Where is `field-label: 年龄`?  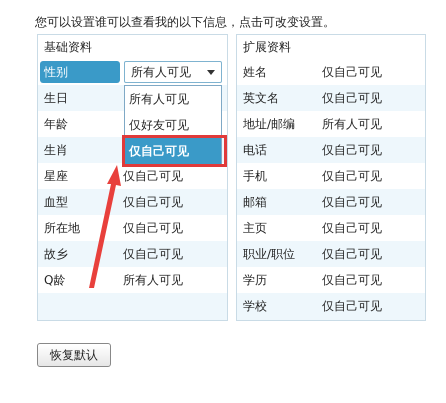 field-label: 年龄 is located at coordinates (79, 124).